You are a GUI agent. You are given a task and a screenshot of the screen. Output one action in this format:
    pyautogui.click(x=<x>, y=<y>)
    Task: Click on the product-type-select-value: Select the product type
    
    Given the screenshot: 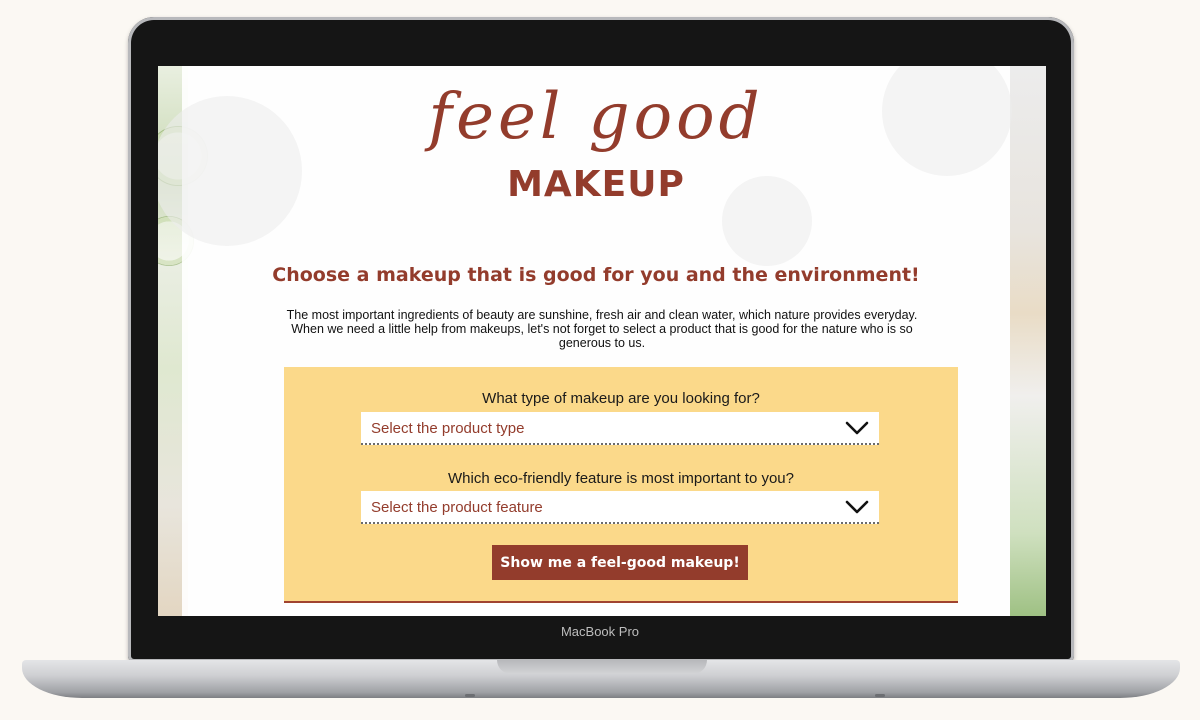 What is the action you would take?
    pyautogui.click(x=448, y=428)
    